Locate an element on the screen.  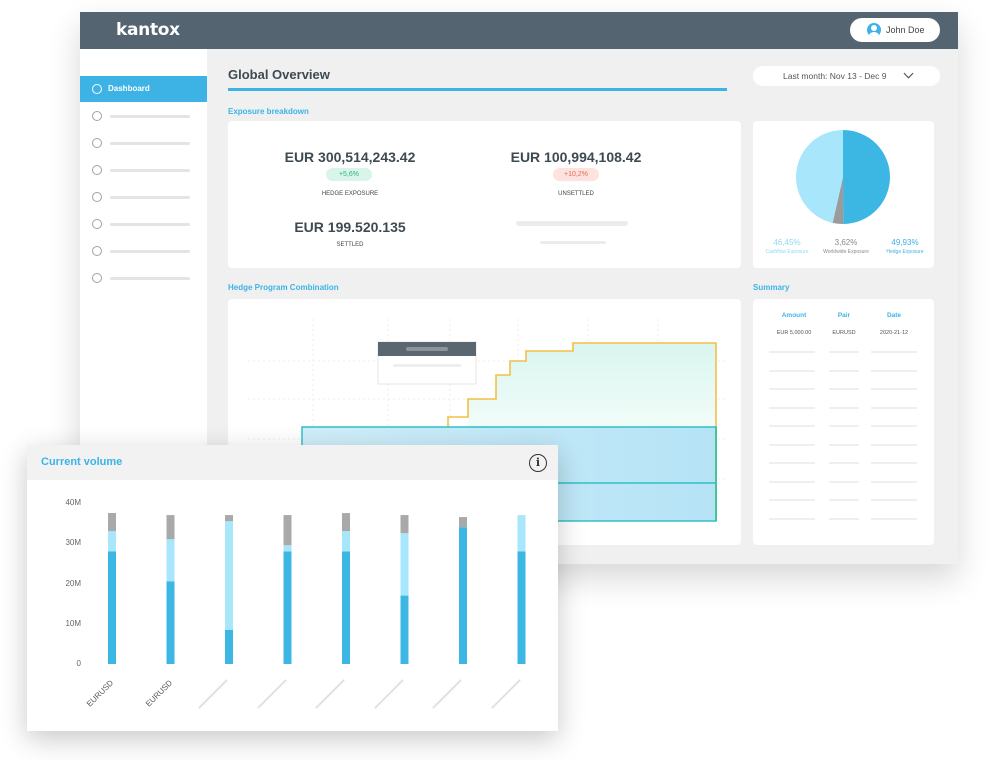
title-underline is located at coordinates (477, 89).